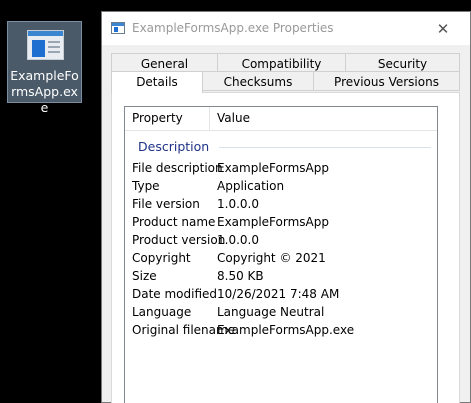 The width and height of the screenshot is (471, 403). Describe the element at coordinates (281, 168) in the screenshot. I see `list-row: File description ExampleFormsApp` at that location.